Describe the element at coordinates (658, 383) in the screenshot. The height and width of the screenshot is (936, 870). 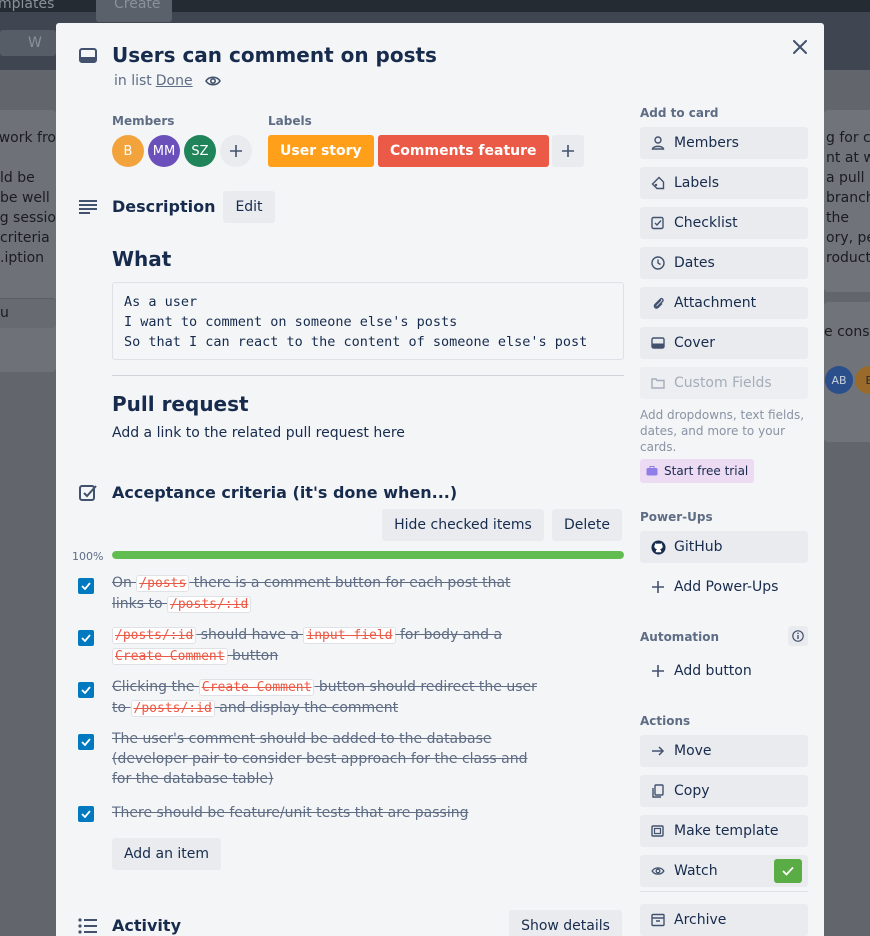
I see `folder-icon` at that location.